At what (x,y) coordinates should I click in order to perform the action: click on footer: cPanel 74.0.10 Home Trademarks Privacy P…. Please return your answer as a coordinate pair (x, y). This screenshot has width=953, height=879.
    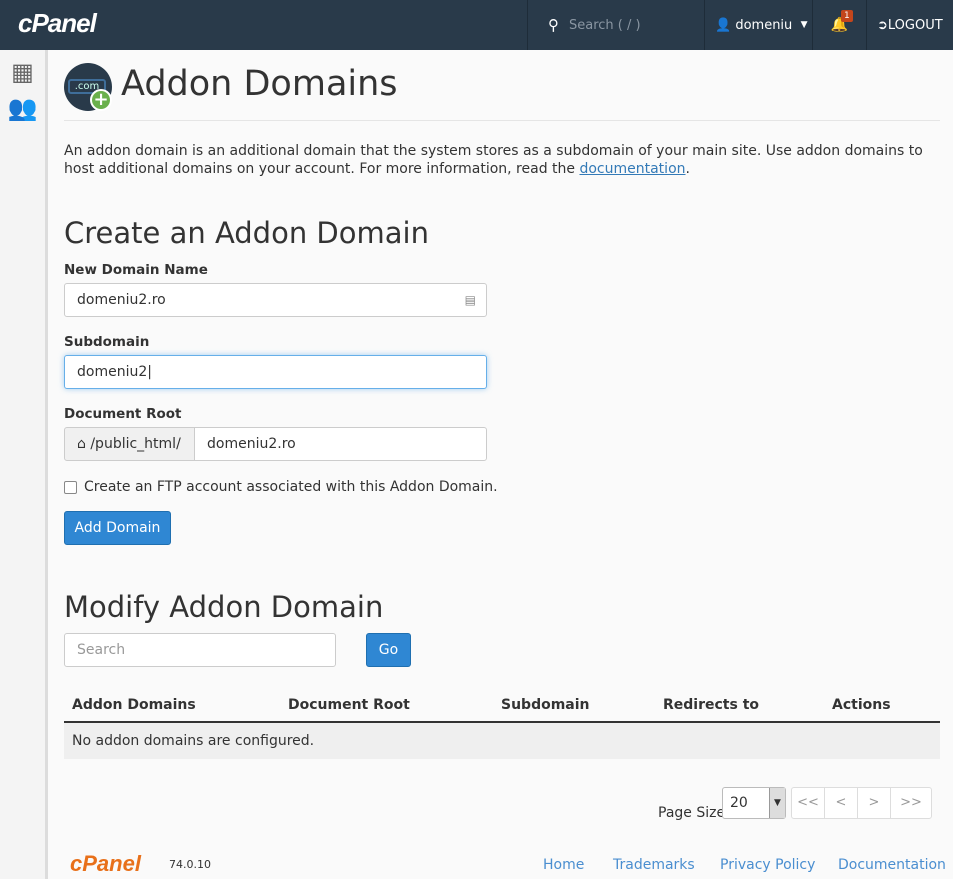
    Looking at the image, I should click on (505, 863).